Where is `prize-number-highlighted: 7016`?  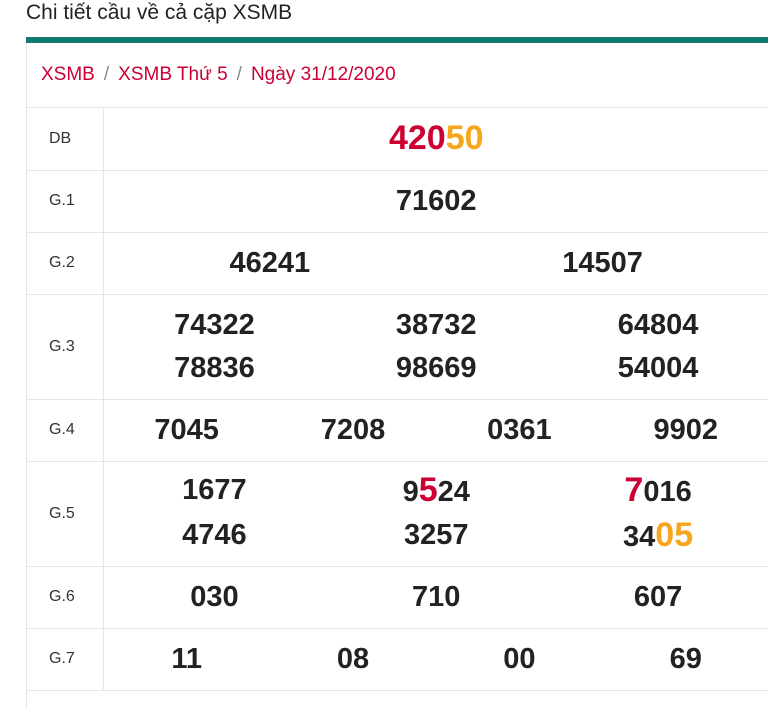 prize-number-highlighted: 7016 is located at coordinates (657, 491).